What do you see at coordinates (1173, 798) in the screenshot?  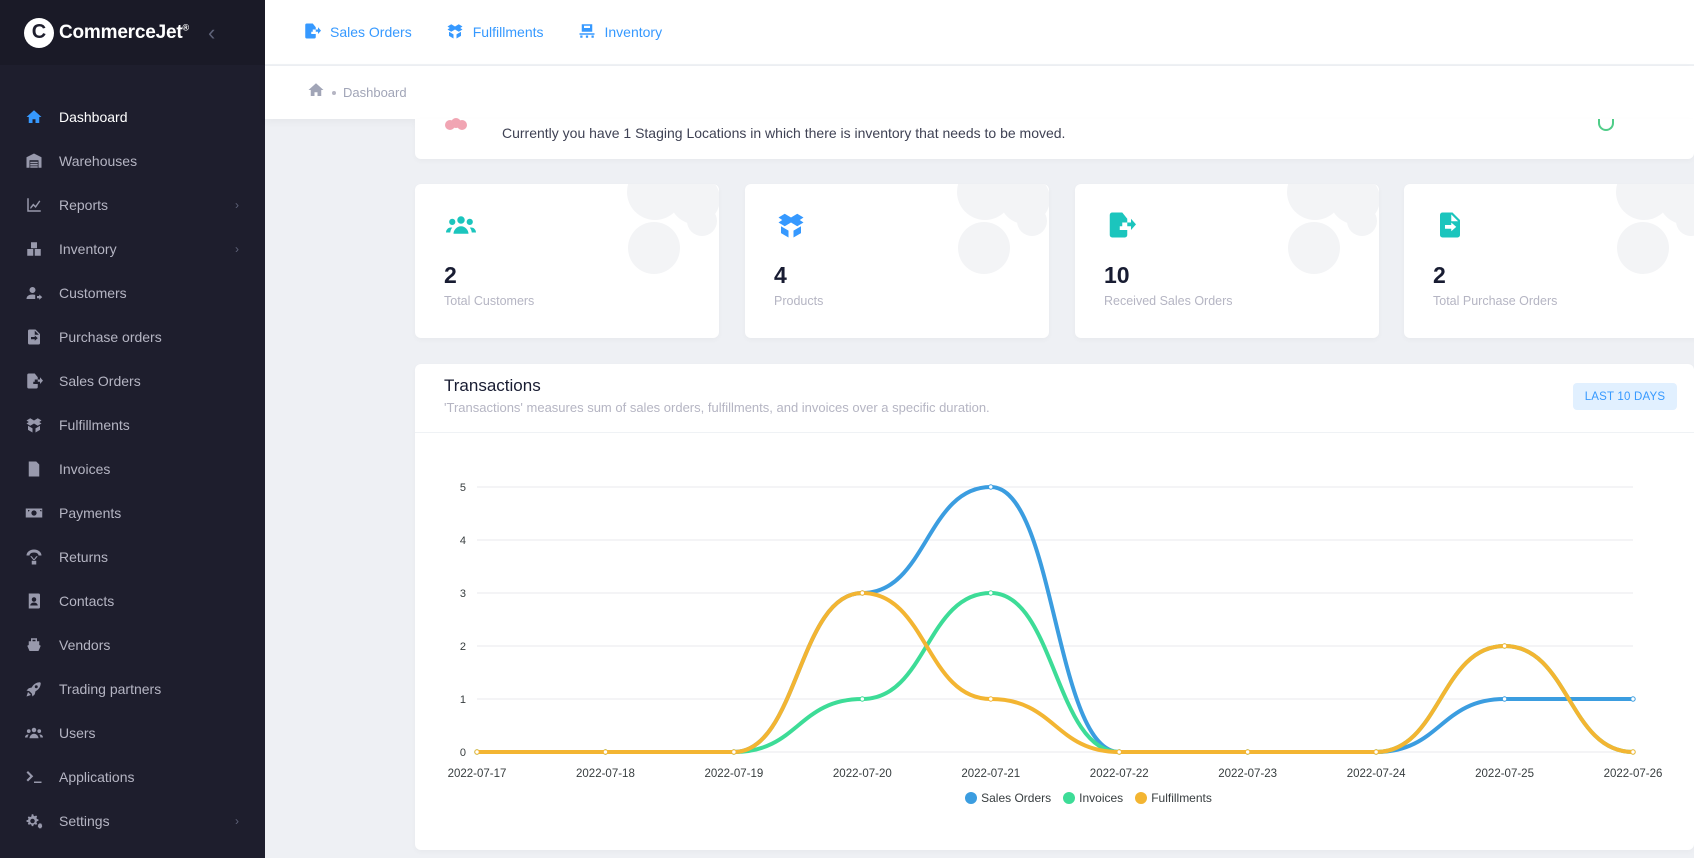 I see `legend-item-fulfillments: Fulfillments` at bounding box center [1173, 798].